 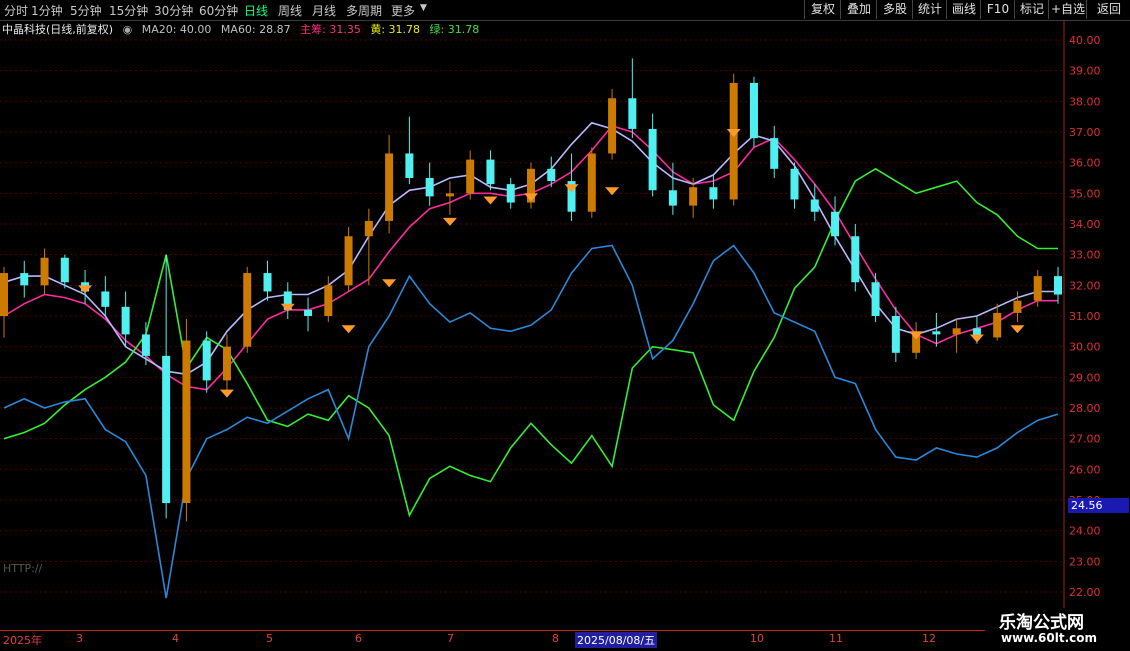 What do you see at coordinates (269, 638) in the screenshot?
I see `date-label: 5` at bounding box center [269, 638].